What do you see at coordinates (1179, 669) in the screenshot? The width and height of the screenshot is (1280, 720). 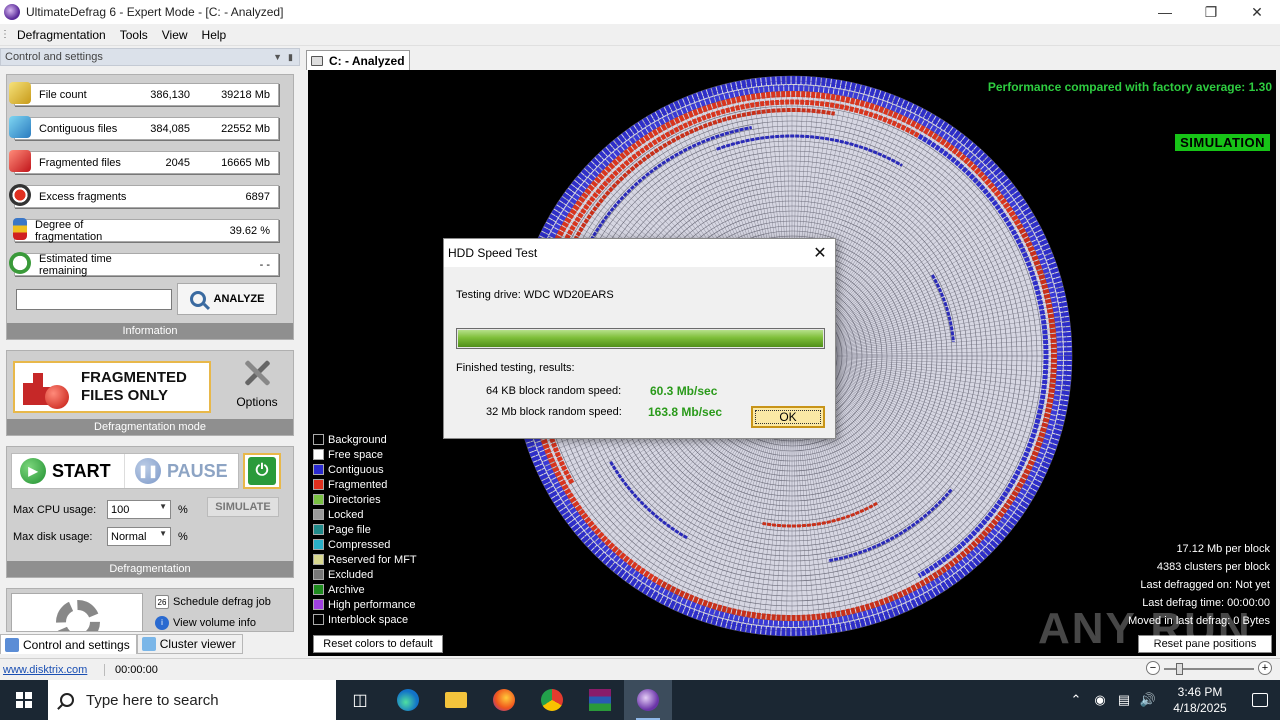 I see `zoom-thumb` at bounding box center [1179, 669].